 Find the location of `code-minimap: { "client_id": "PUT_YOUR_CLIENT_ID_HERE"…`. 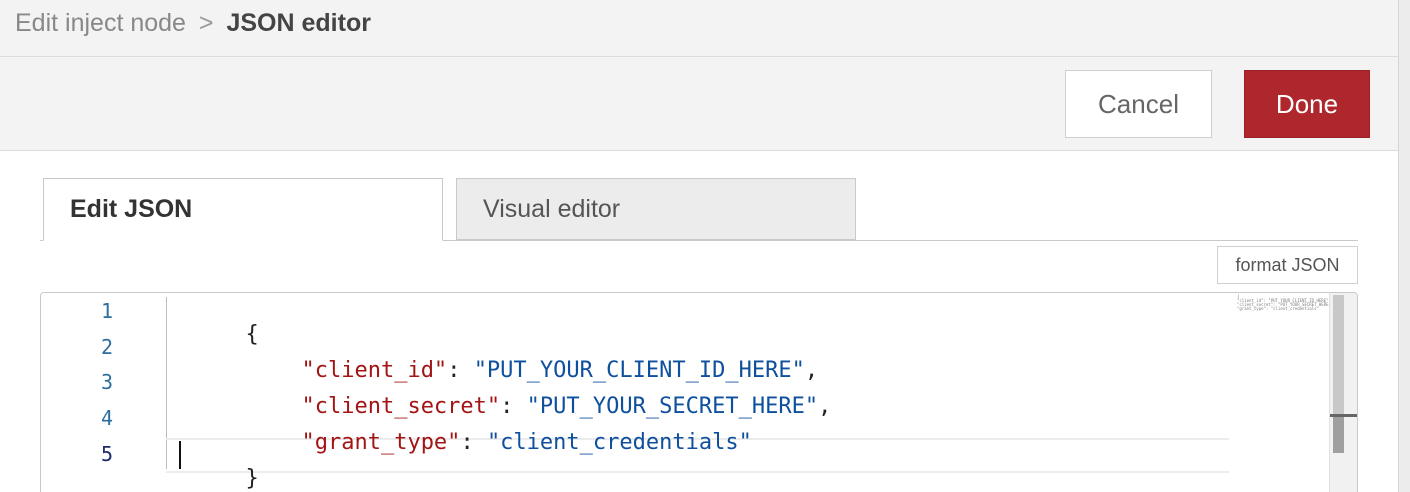

code-minimap: { "client_id": "PUT_YOUR_CLIENT_ID_HERE"… is located at coordinates (1285, 305).